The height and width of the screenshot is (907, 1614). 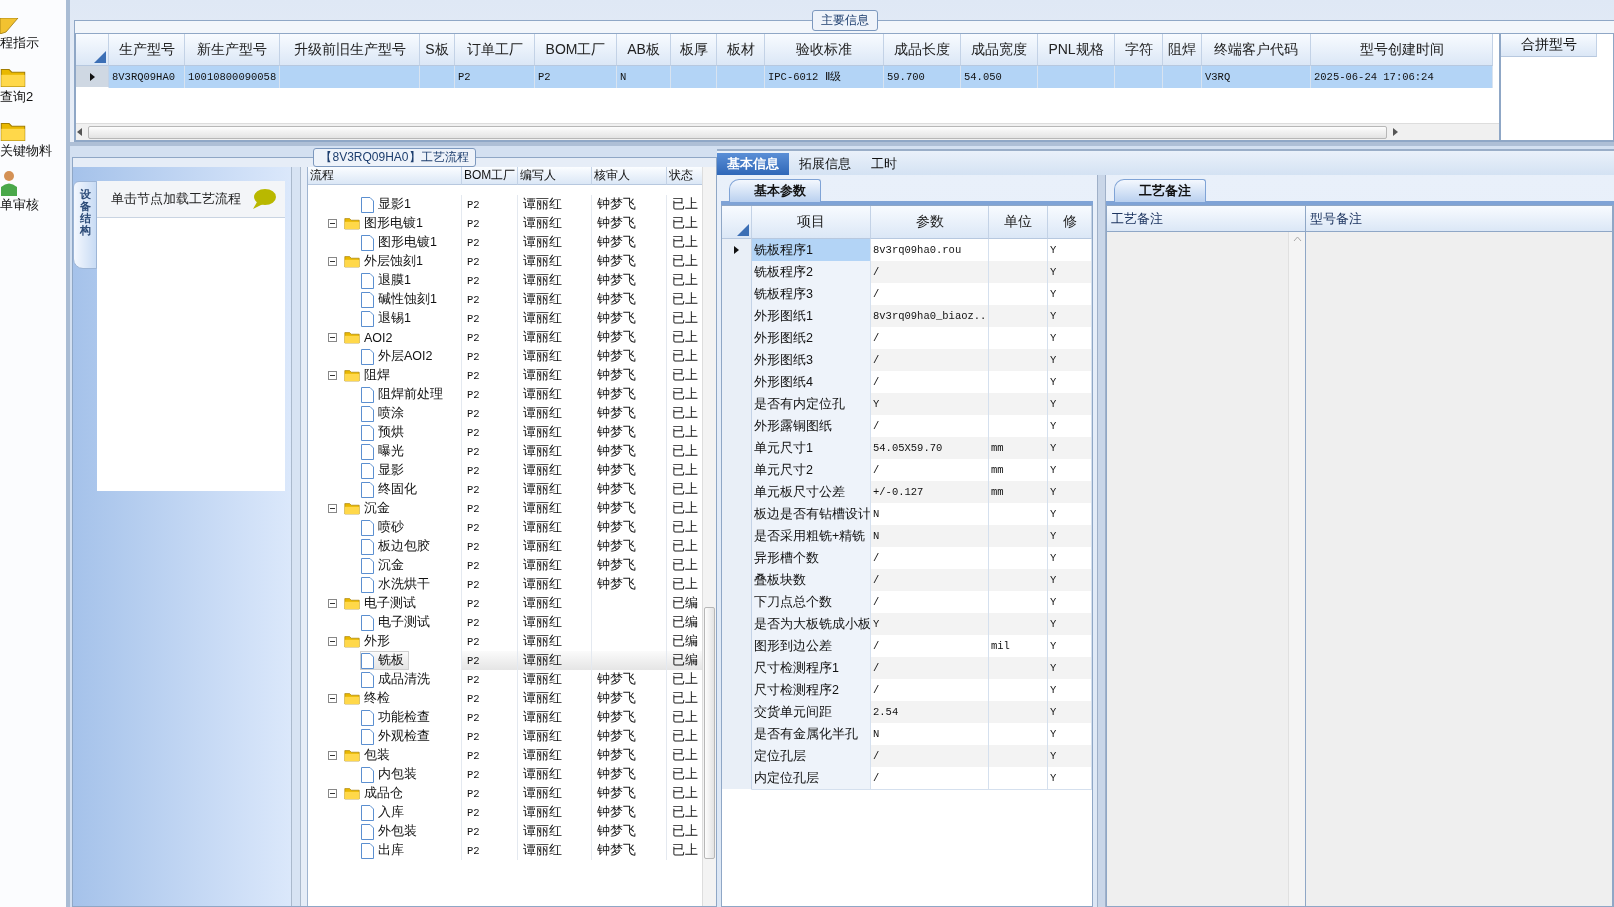 I want to click on tree-node: 内包装, so click(x=391, y=774).